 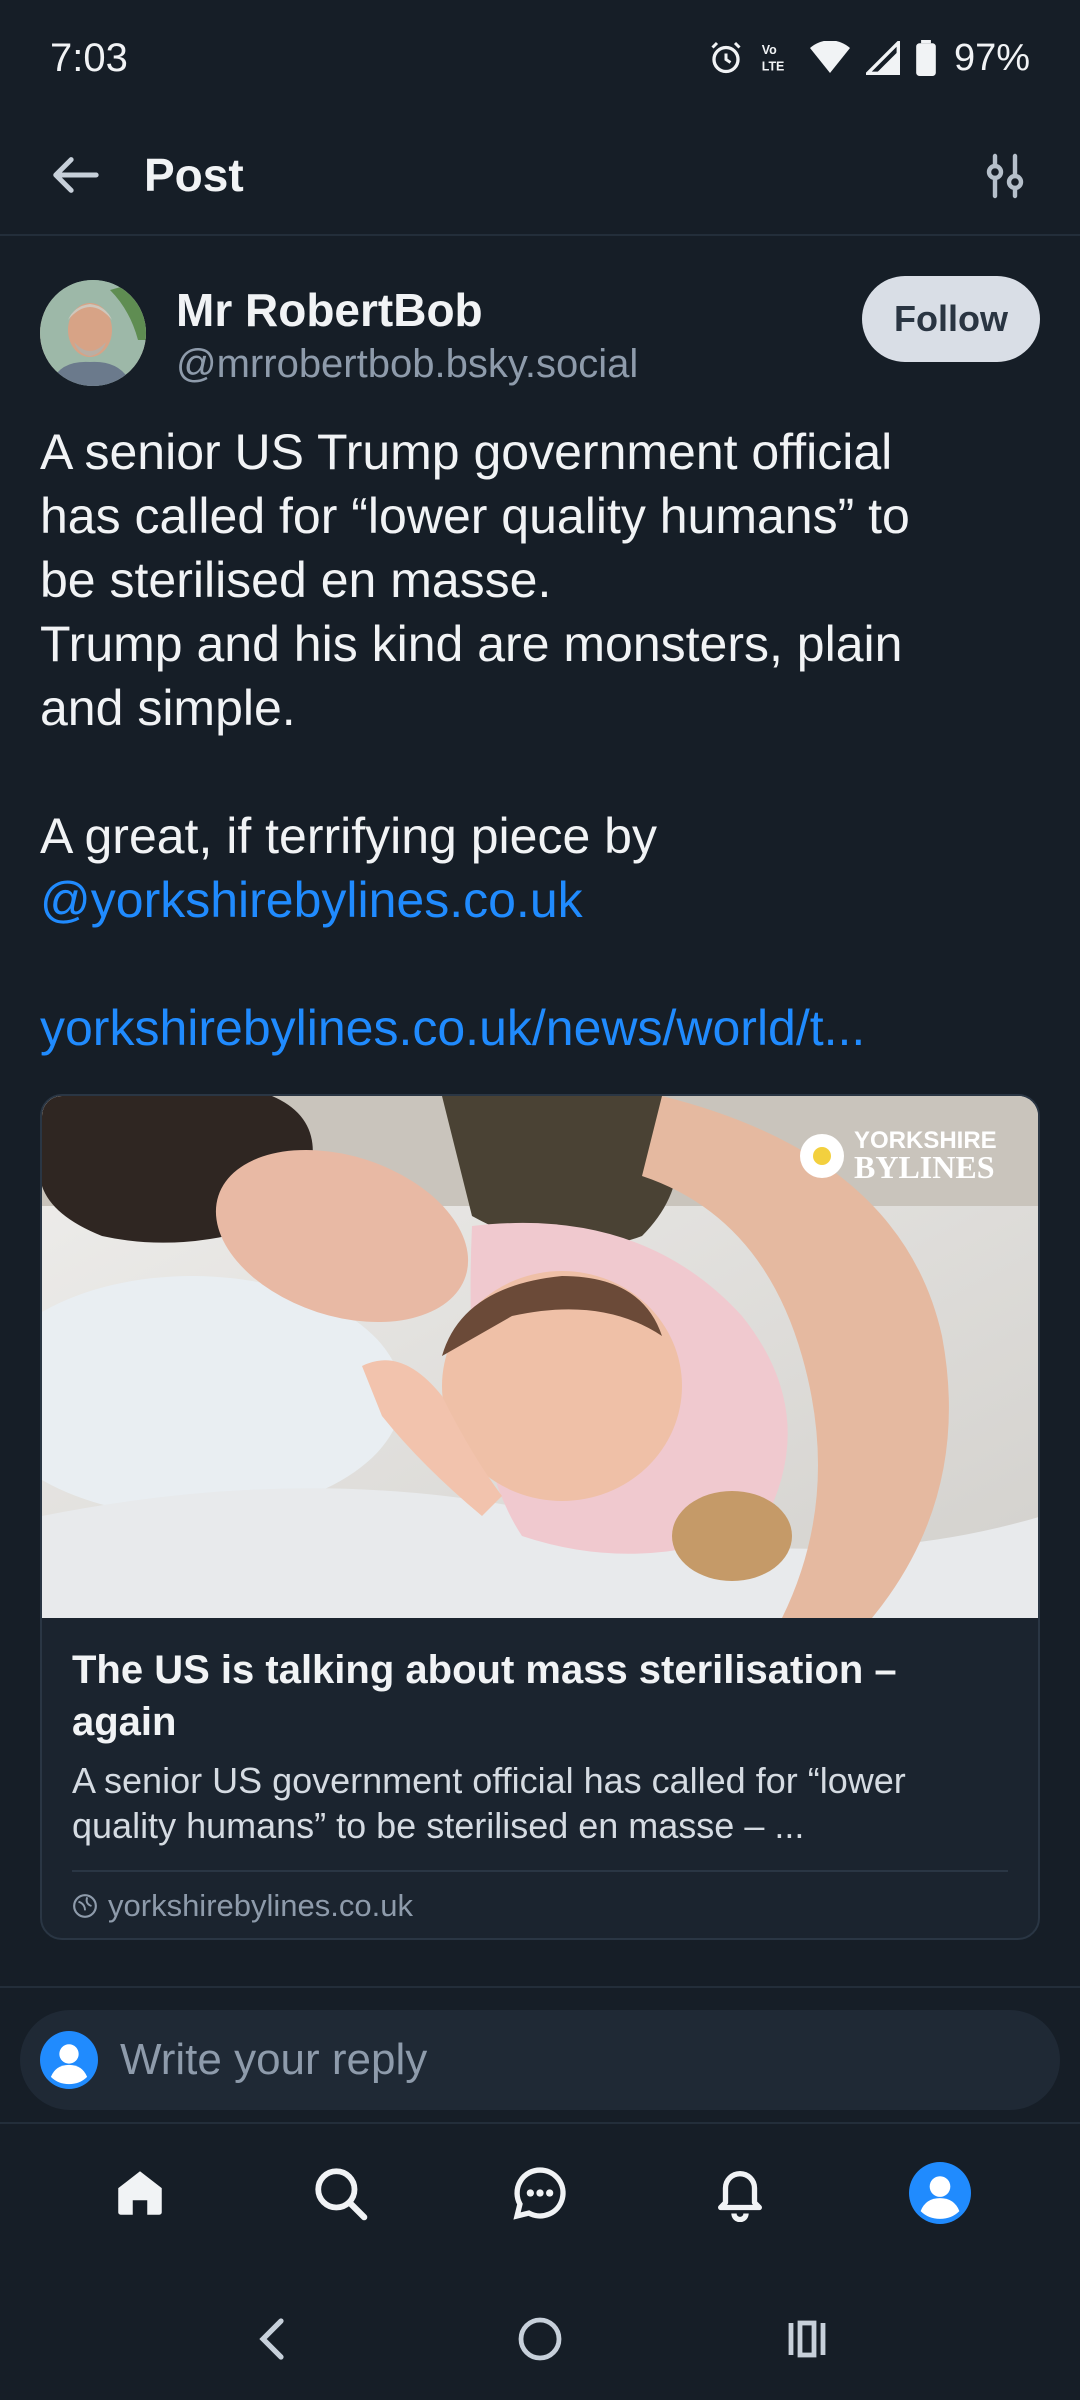 What do you see at coordinates (296, 580) in the screenshot?
I see `post-text-line: be sterilised en masse.` at bounding box center [296, 580].